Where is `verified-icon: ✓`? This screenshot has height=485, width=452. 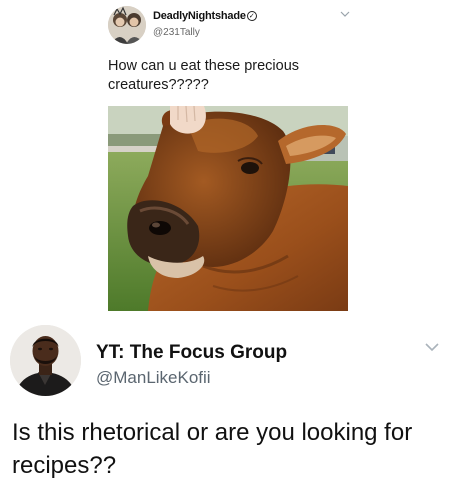
verified-icon: ✓ is located at coordinates (251, 16).